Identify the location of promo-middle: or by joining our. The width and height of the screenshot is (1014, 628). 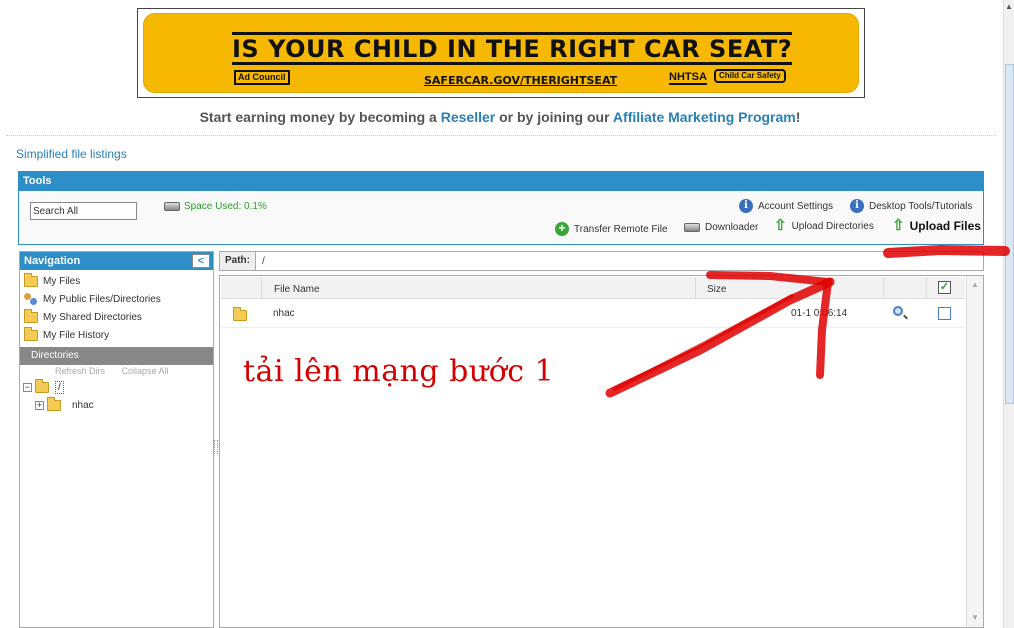
(554, 117).